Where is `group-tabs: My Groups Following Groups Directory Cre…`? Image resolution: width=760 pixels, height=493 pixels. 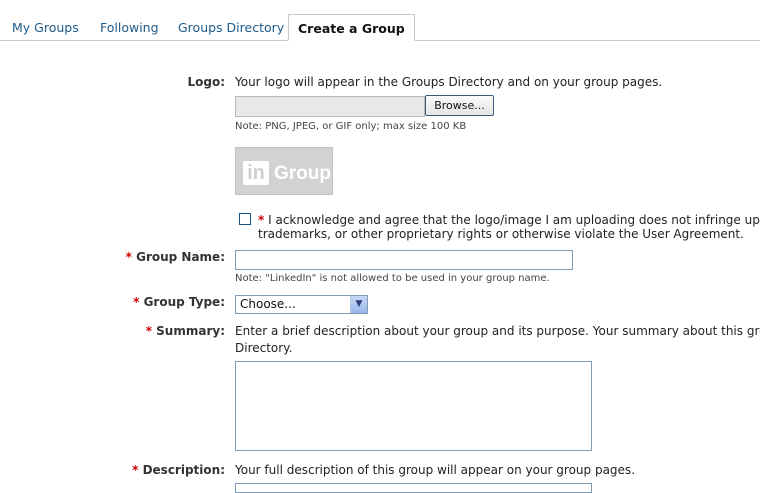
group-tabs: My Groups Following Groups Directory Cre… is located at coordinates (380, 20).